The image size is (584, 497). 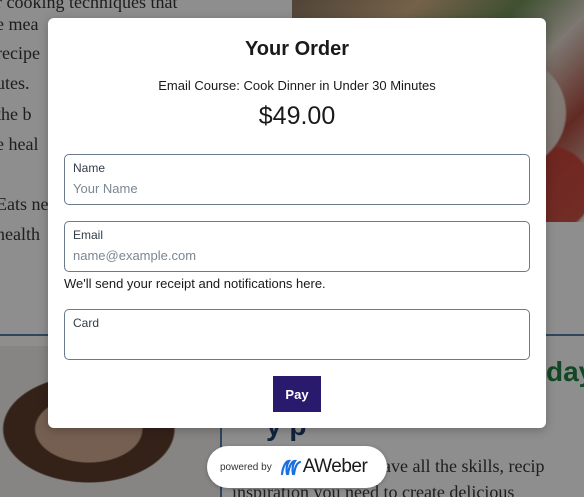 What do you see at coordinates (246, 467) in the screenshot?
I see `powered-by-text: powered by` at bounding box center [246, 467].